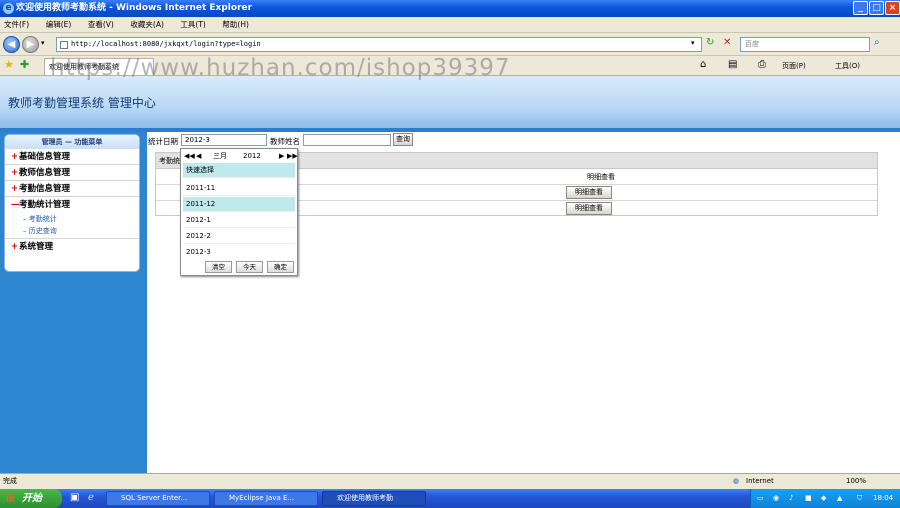 The width and height of the screenshot is (900, 508). What do you see at coordinates (839, 498) in the screenshot?
I see `tray-update-icon: ▲` at bounding box center [839, 498].